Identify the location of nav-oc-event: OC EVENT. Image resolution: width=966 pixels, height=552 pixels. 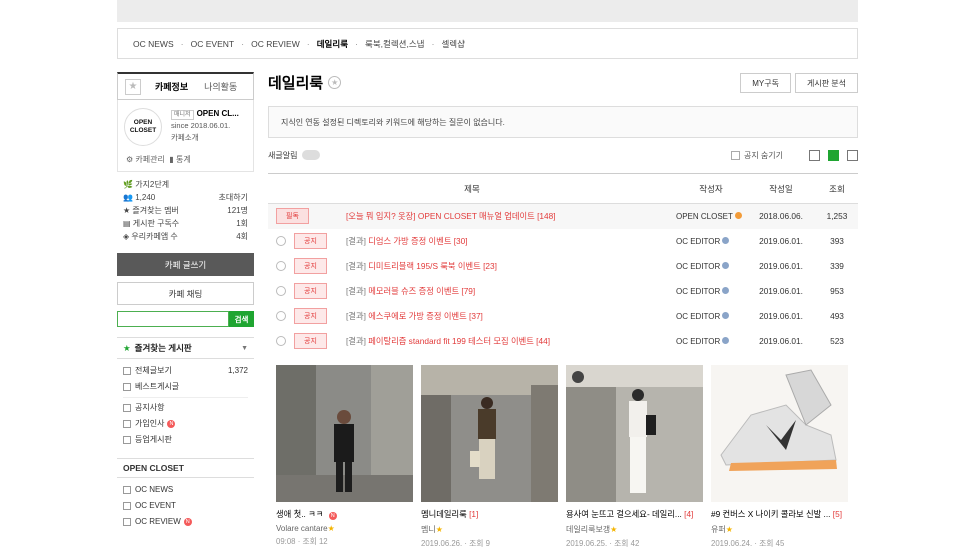
(212, 44).